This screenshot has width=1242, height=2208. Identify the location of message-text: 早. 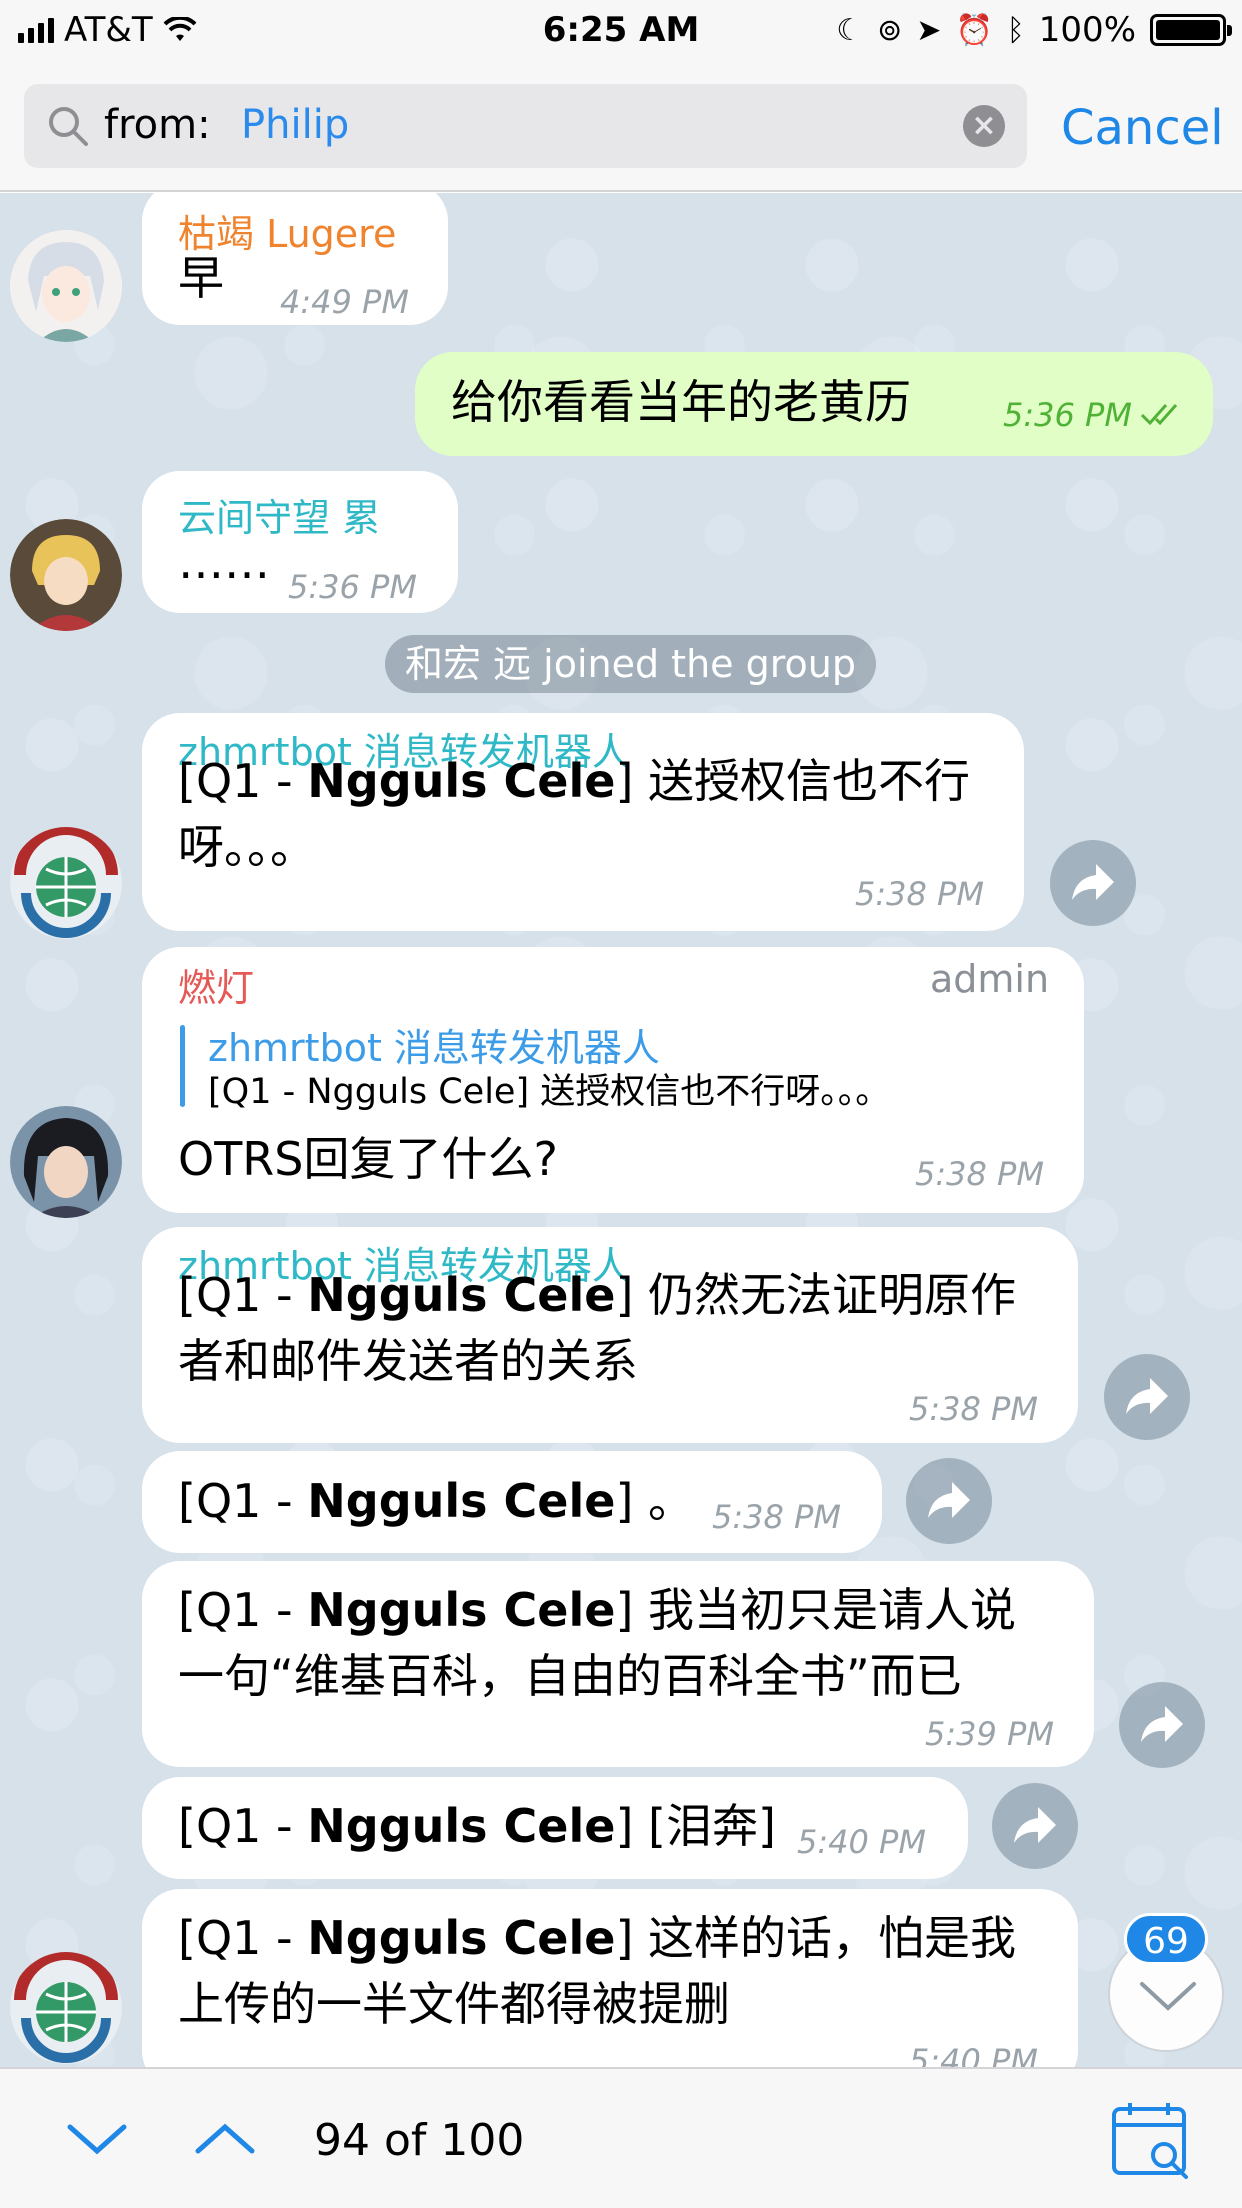
(201, 278).